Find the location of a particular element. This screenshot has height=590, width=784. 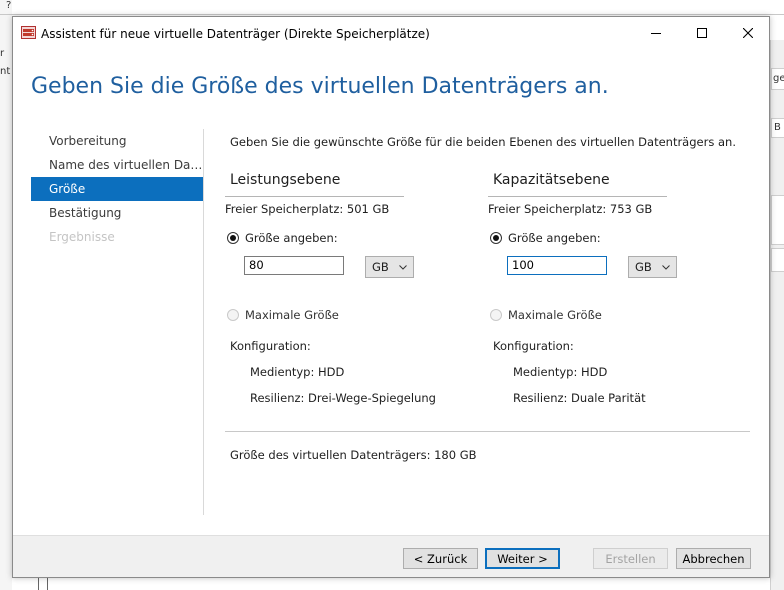

capacity-media-type: Medientyp: HDD is located at coordinates (560, 372).